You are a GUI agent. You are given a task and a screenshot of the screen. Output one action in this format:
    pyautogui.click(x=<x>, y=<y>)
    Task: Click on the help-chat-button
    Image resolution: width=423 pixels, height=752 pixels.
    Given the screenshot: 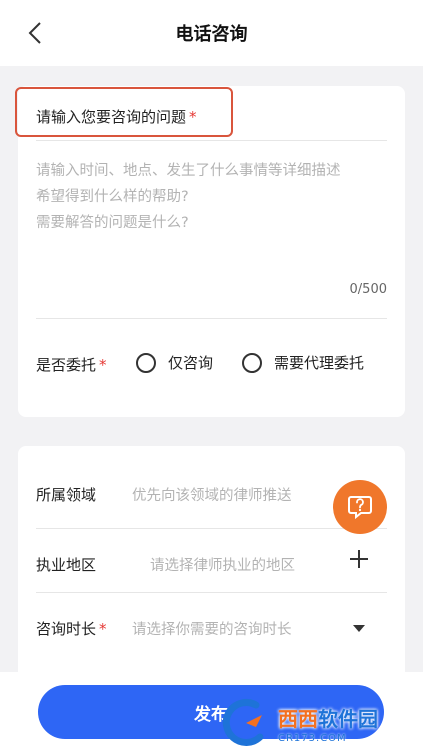 What is the action you would take?
    pyautogui.click(x=360, y=507)
    